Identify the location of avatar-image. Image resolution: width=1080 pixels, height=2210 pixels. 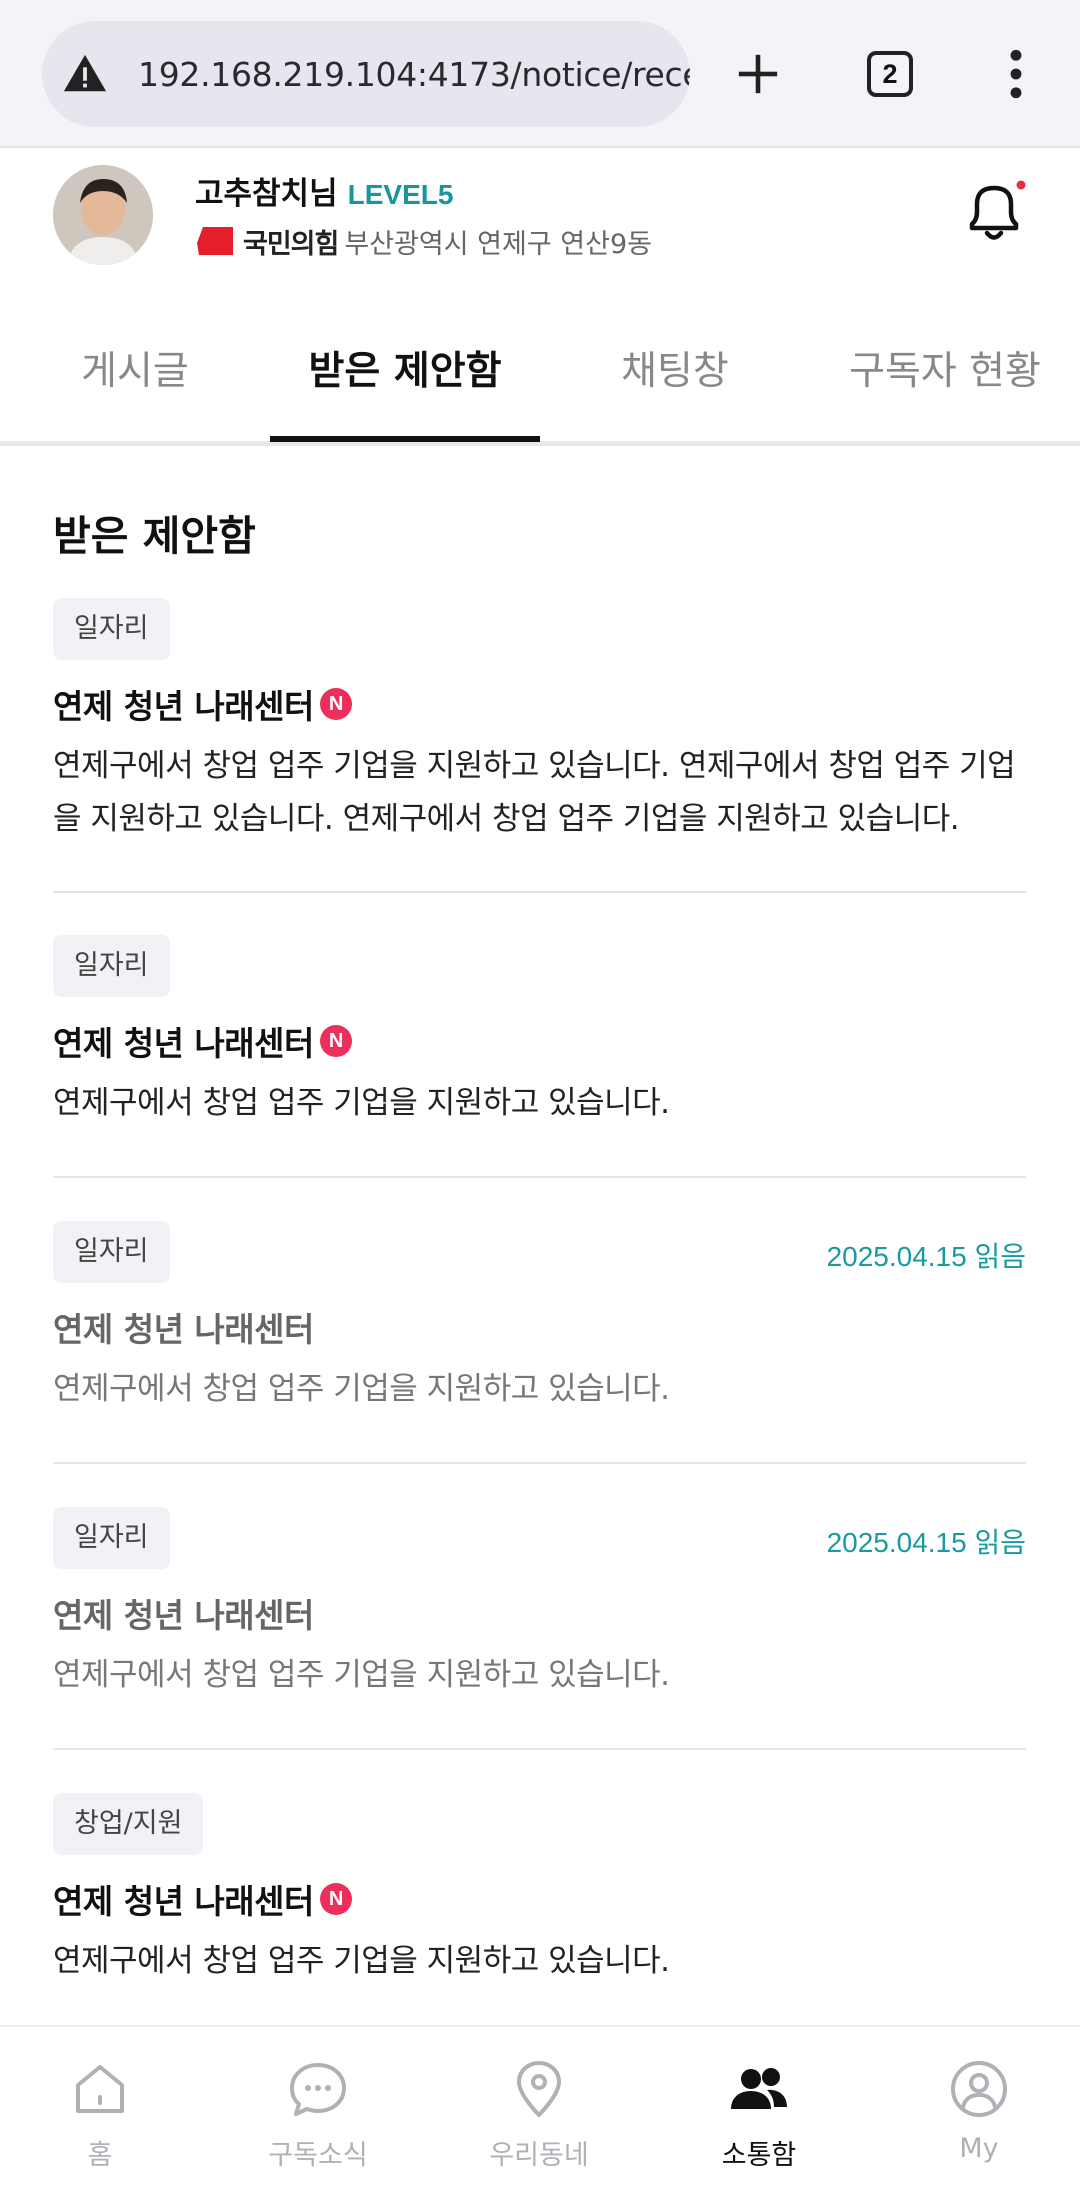
(103, 215).